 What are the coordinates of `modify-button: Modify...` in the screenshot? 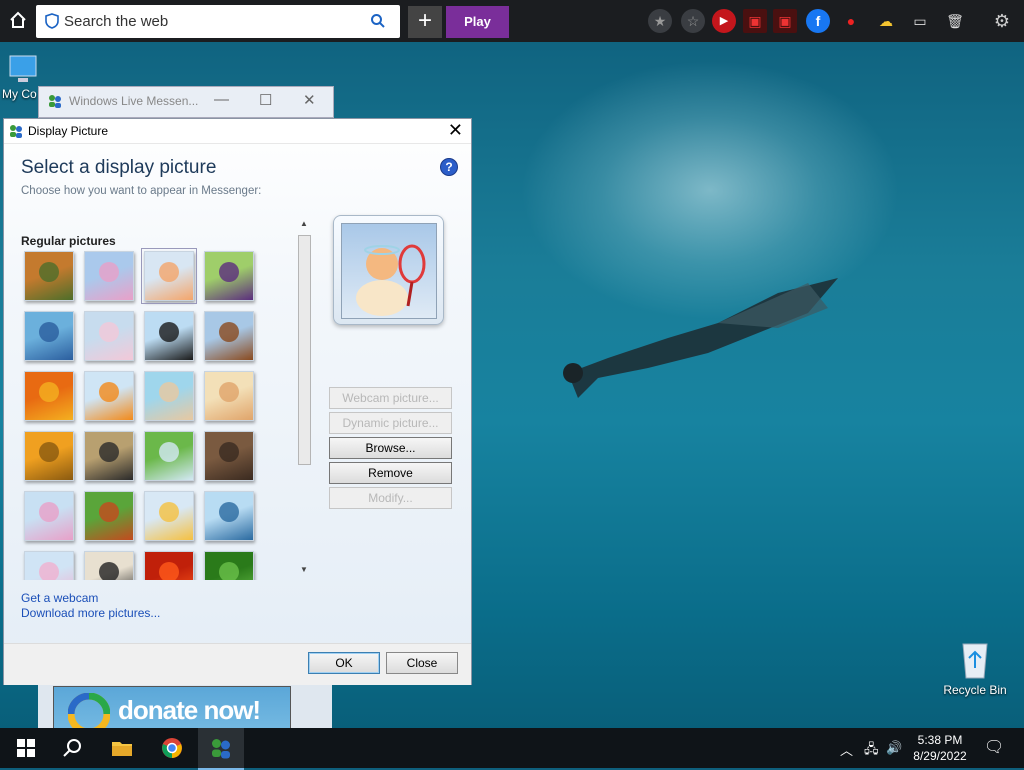 It's located at (390, 498).